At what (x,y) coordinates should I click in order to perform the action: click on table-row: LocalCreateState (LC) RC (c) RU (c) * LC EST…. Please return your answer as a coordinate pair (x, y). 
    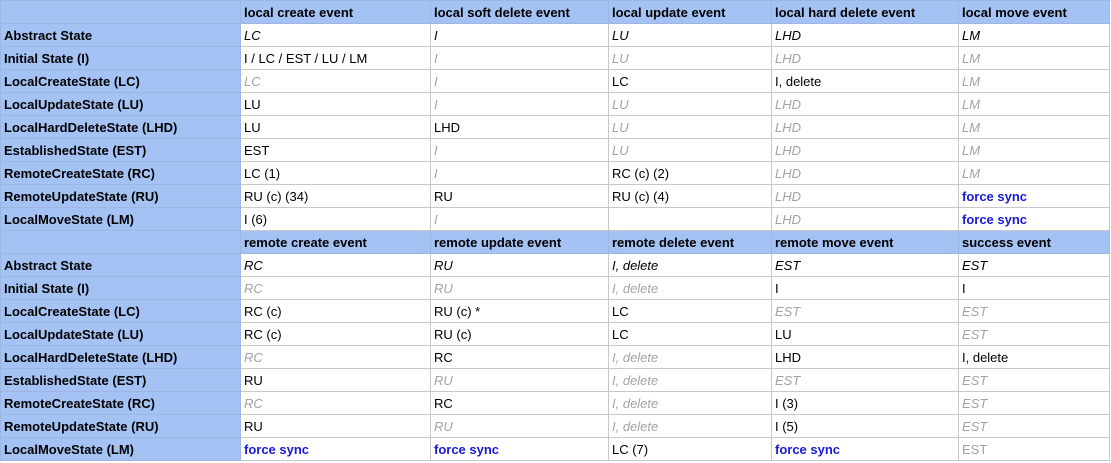
    Looking at the image, I should click on (555, 311).